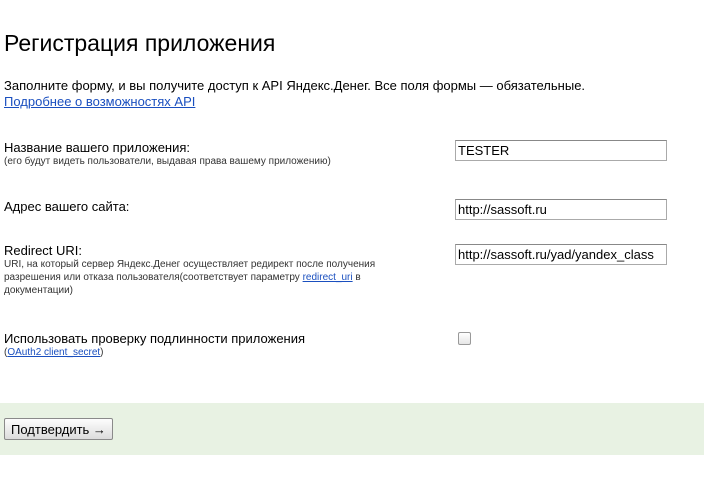  What do you see at coordinates (58, 429) in the screenshot?
I see `submit-button: Подтвердить →` at bounding box center [58, 429].